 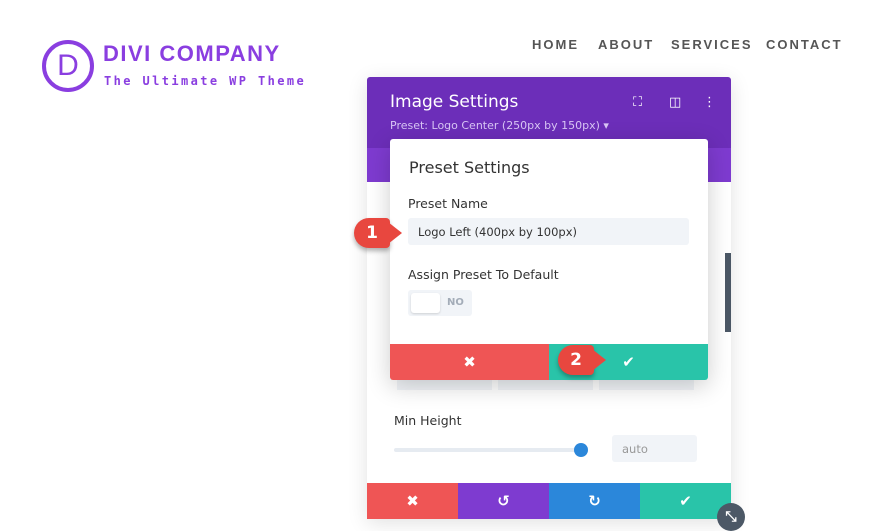 What do you see at coordinates (487, 450) in the screenshot?
I see `min-height-slider` at bounding box center [487, 450].